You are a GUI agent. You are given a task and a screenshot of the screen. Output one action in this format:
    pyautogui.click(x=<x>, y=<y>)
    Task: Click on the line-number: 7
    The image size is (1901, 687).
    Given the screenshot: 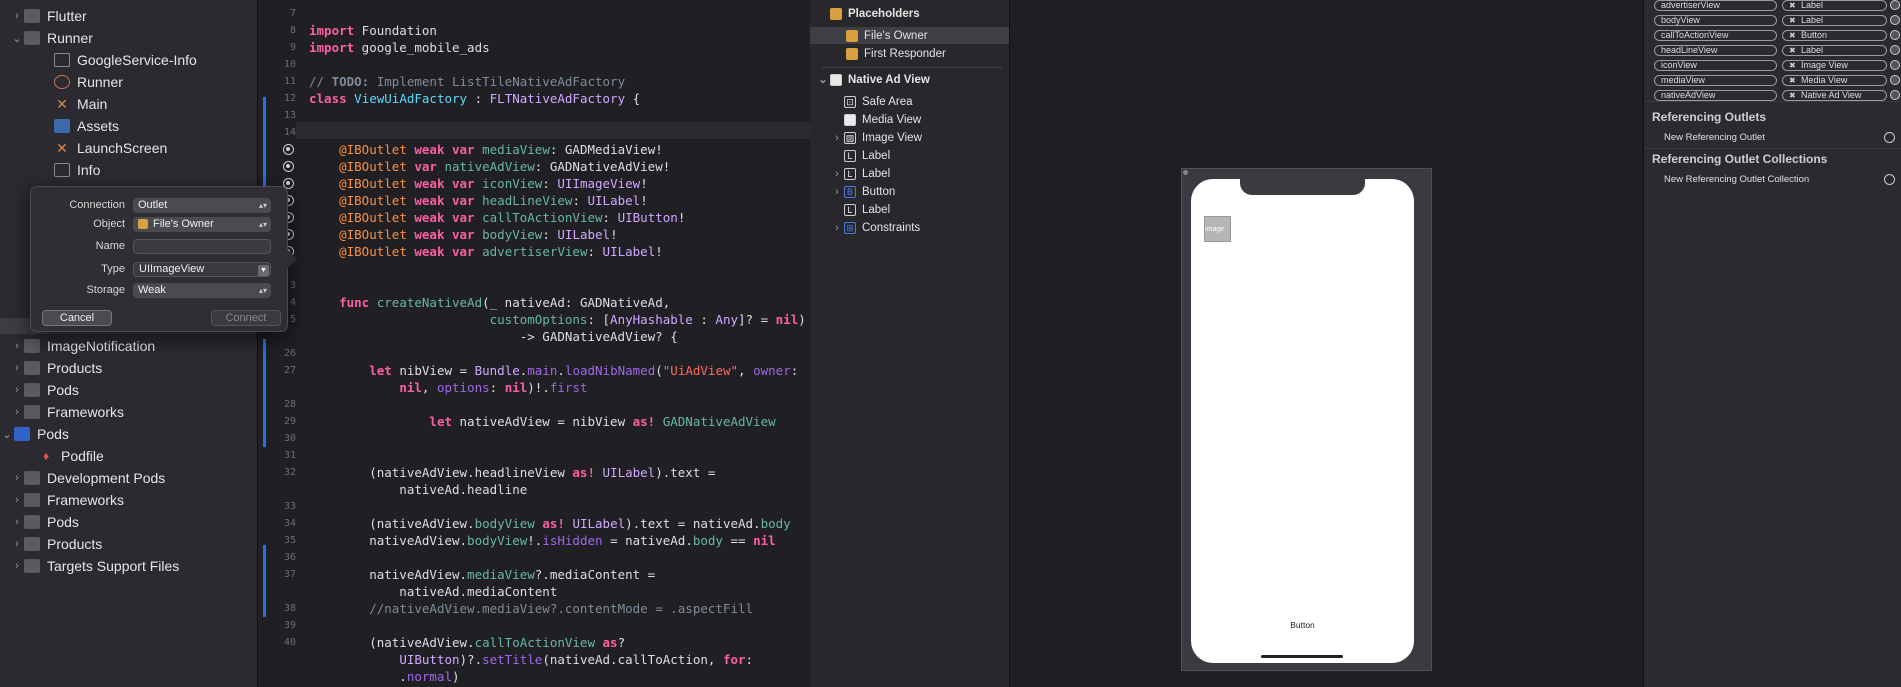 What is the action you would take?
    pyautogui.click(x=292, y=13)
    